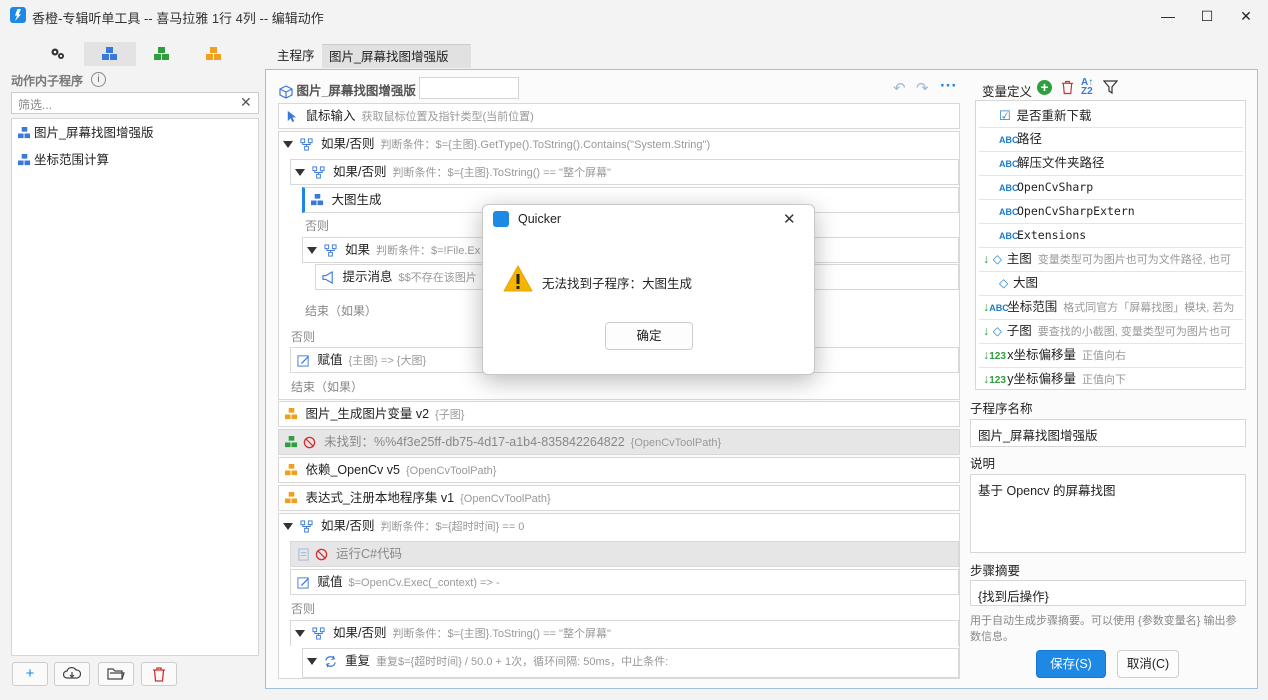  What do you see at coordinates (162, 54) in the screenshot?
I see `global-subprogram-tab-icon` at bounding box center [162, 54].